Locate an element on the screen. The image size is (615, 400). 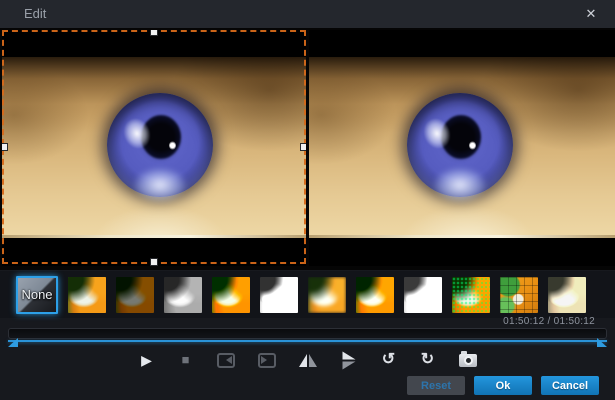
snapshot-button is located at coordinates (467, 359).